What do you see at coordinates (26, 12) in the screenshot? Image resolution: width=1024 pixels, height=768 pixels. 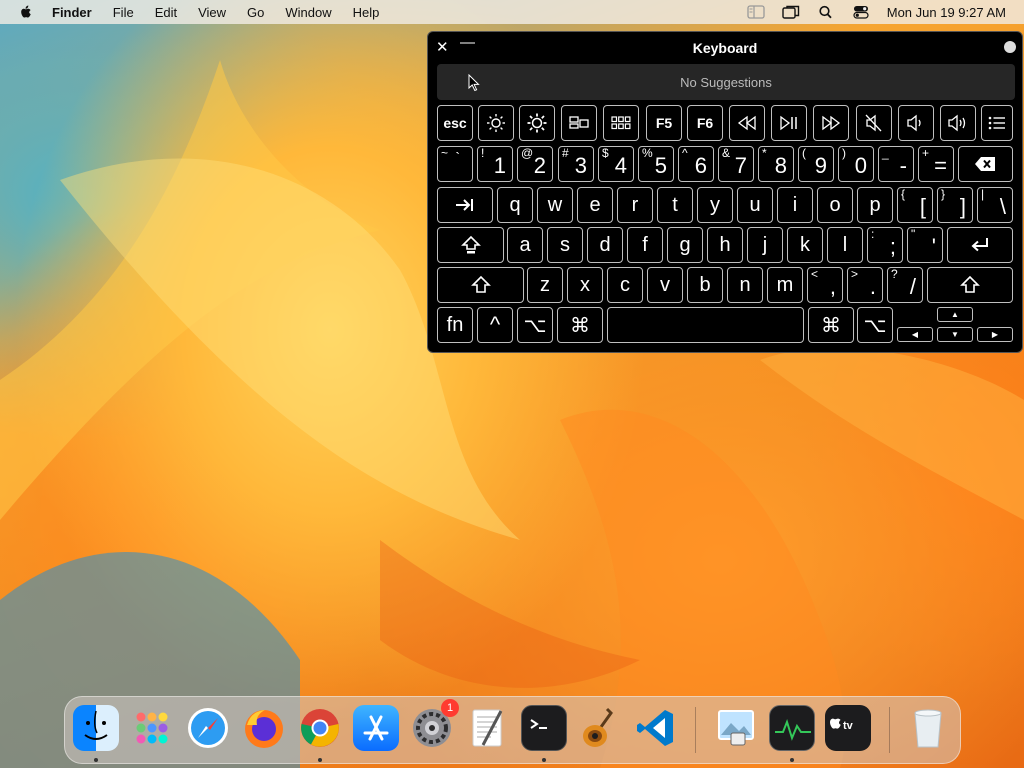 I see `apple-menu-icon` at bounding box center [26, 12].